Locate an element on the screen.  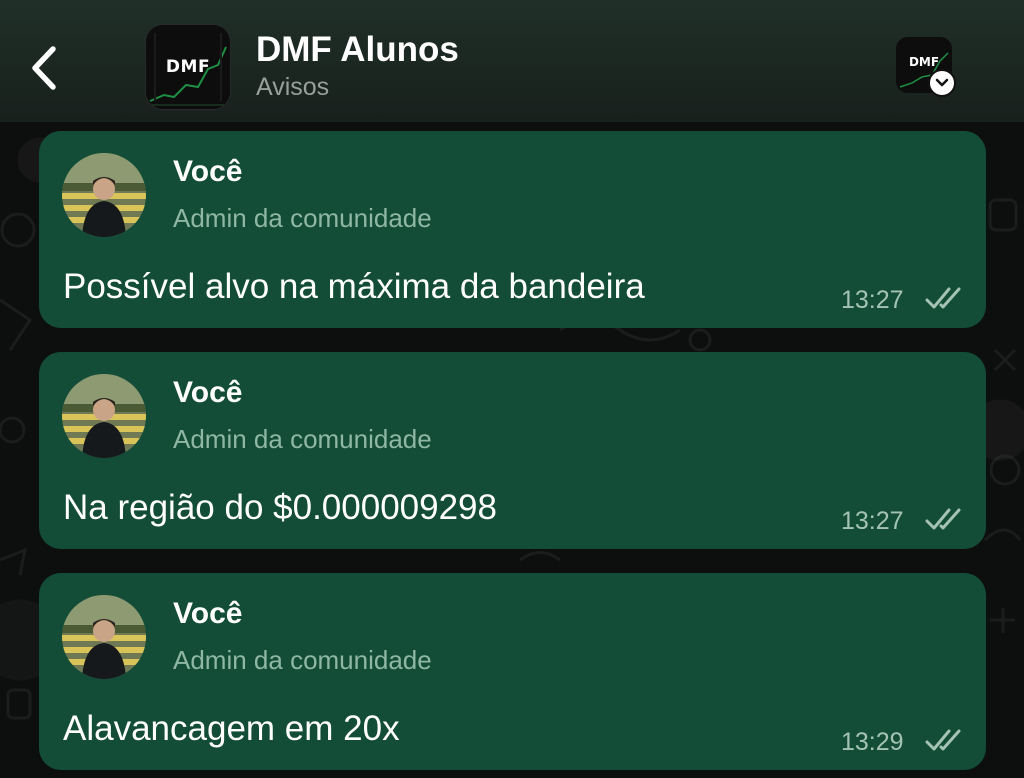
community-avatar-button: DMF is located at coordinates (926, 67).